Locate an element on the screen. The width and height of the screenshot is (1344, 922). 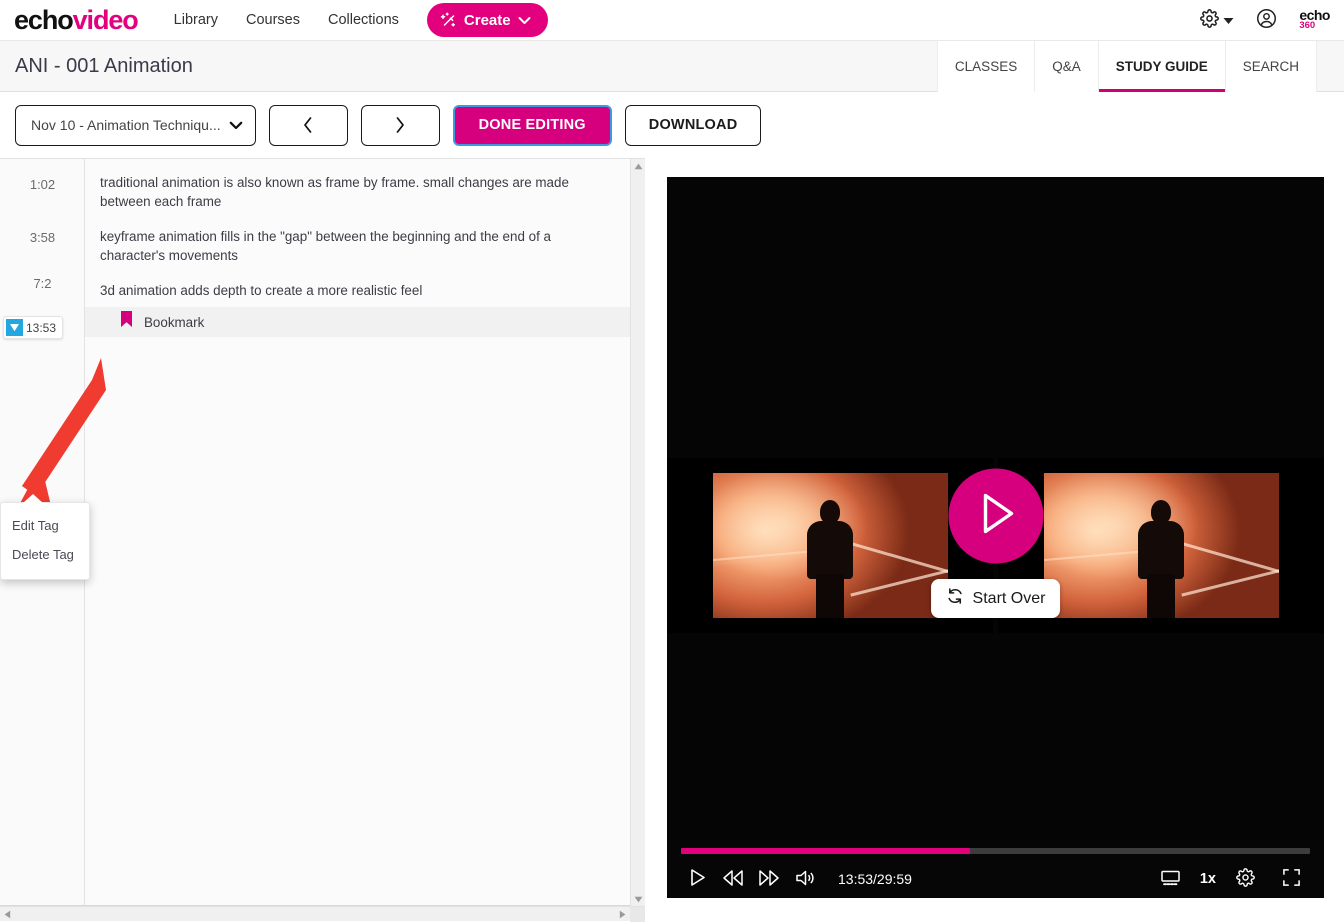
play-icon is located at coordinates (697, 879).